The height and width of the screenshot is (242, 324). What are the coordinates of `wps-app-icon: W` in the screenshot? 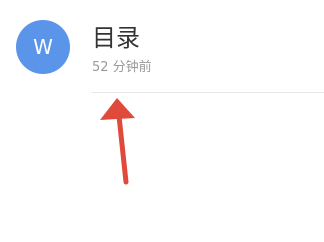 It's located at (43, 47).